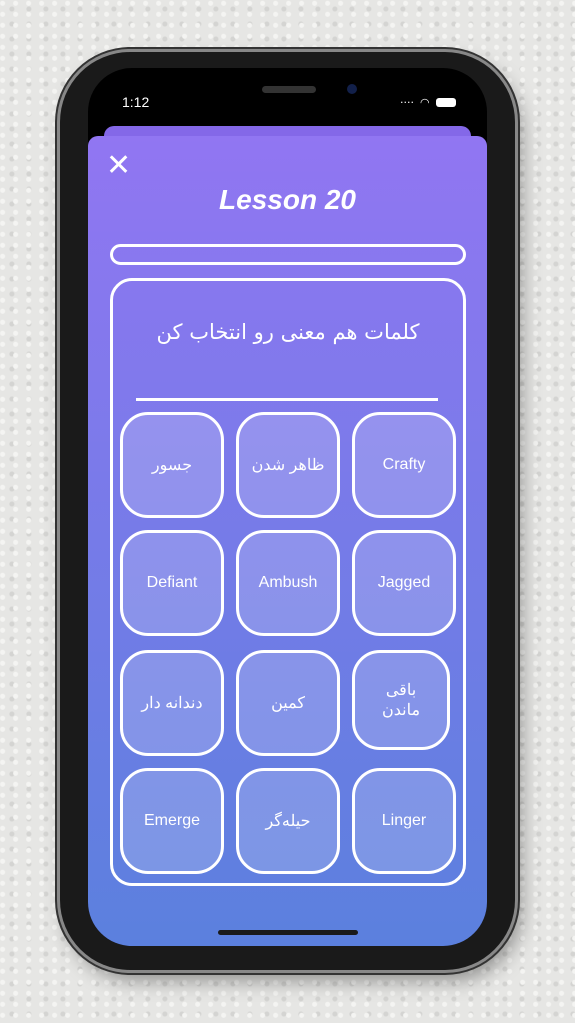 The width and height of the screenshot is (575, 1023). What do you see at coordinates (288, 703) in the screenshot?
I see `word-tile: کمین` at bounding box center [288, 703].